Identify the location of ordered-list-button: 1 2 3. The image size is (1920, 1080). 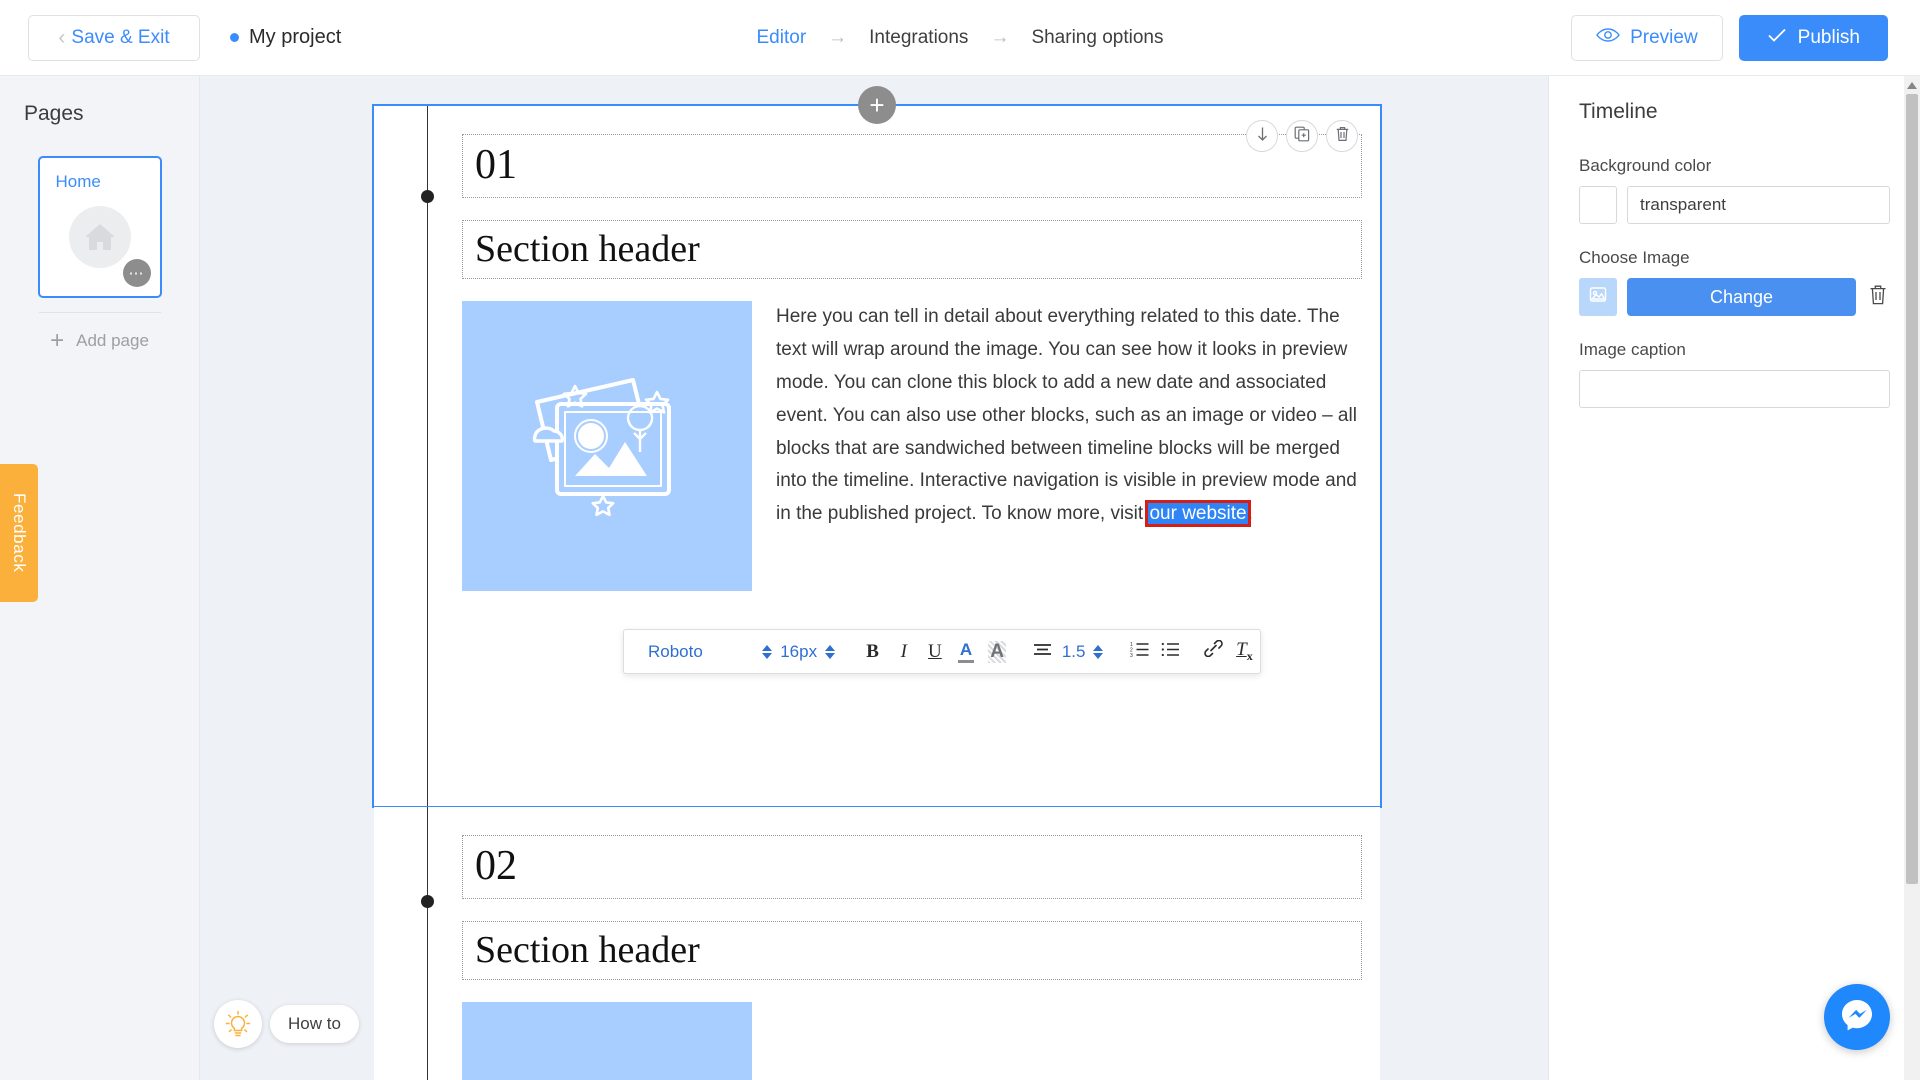
(1138, 652).